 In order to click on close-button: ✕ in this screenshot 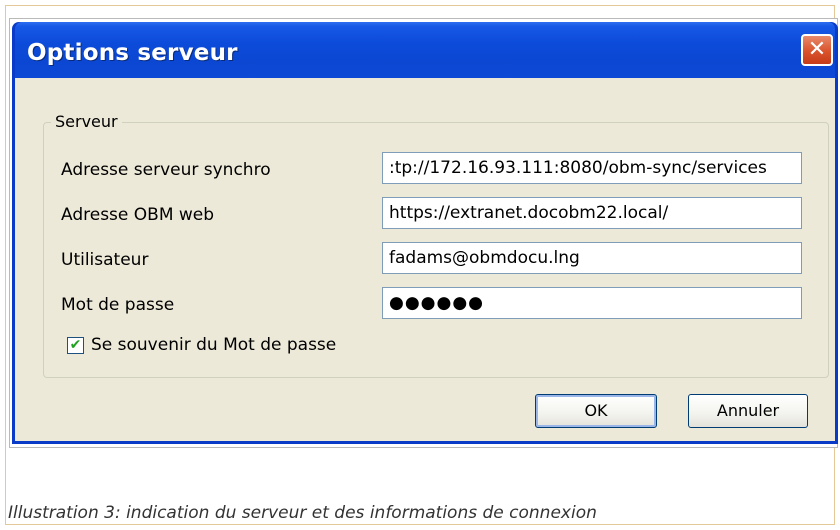, I will do `click(817, 50)`.